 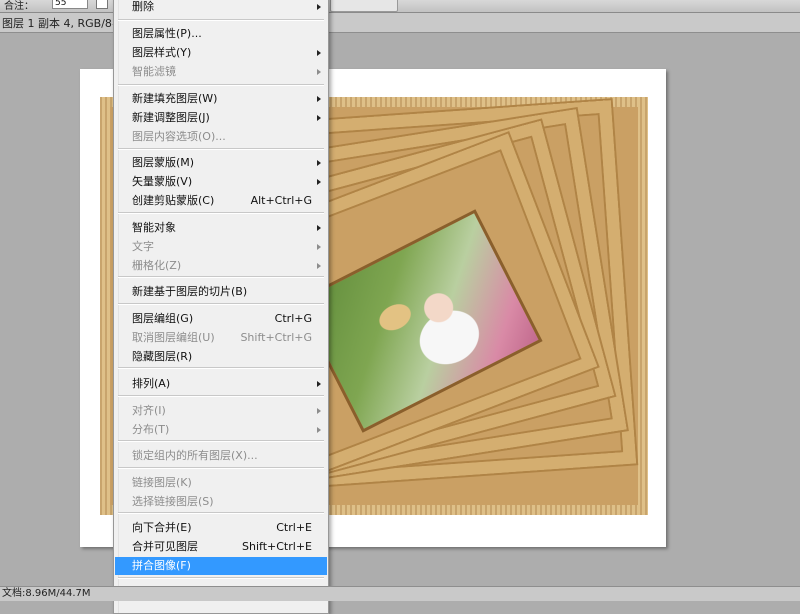 What do you see at coordinates (221, 411) in the screenshot?
I see `menu-item-align: 对齐(I)` at bounding box center [221, 411].